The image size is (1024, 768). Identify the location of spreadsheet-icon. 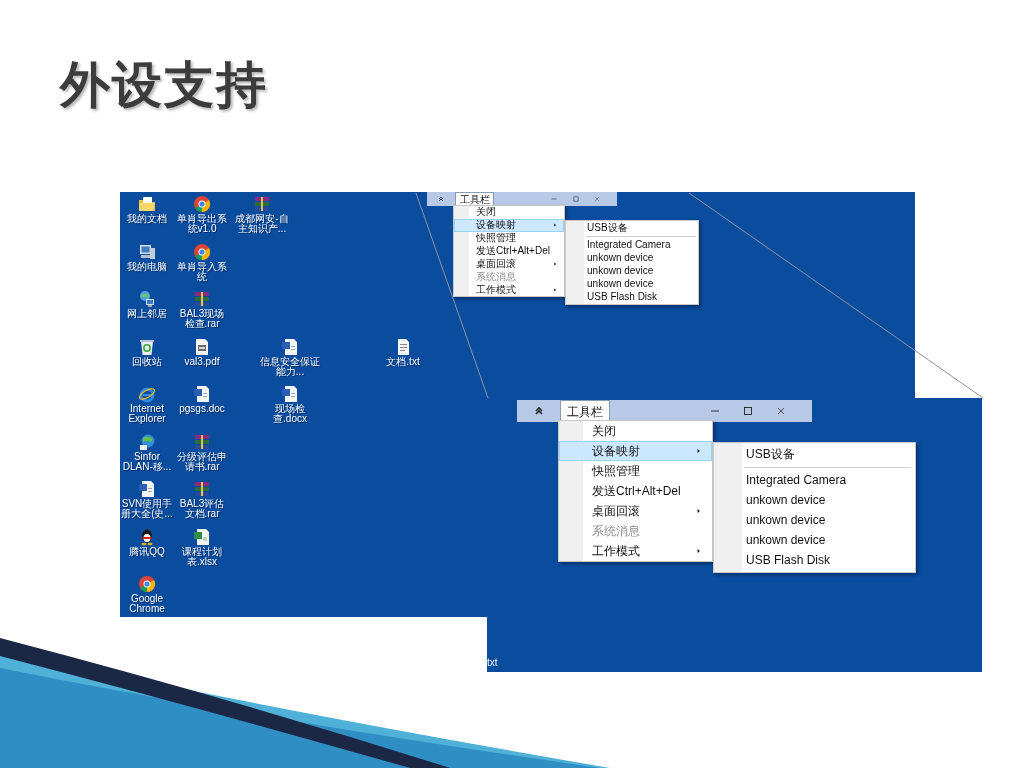
(202, 536).